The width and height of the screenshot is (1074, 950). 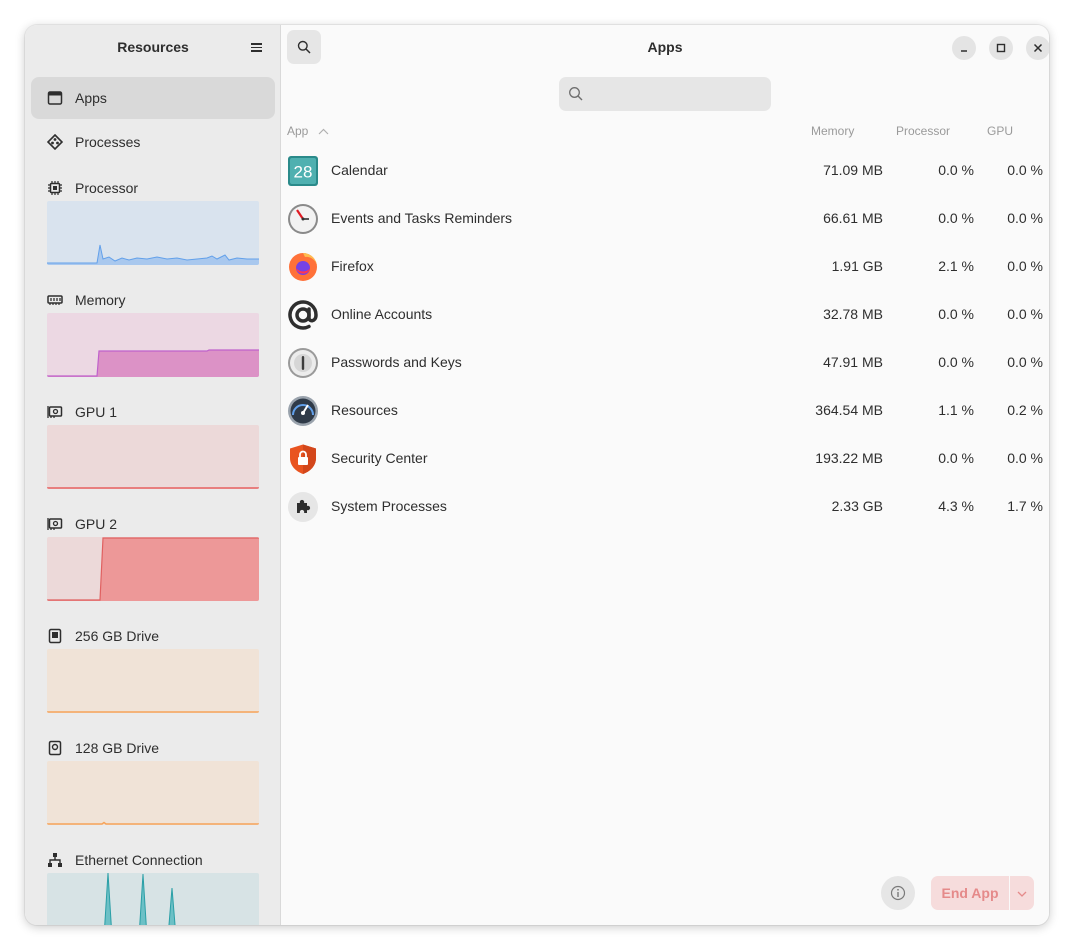 What do you see at coordinates (303, 315) in the screenshot?
I see `at-sign-icon` at bounding box center [303, 315].